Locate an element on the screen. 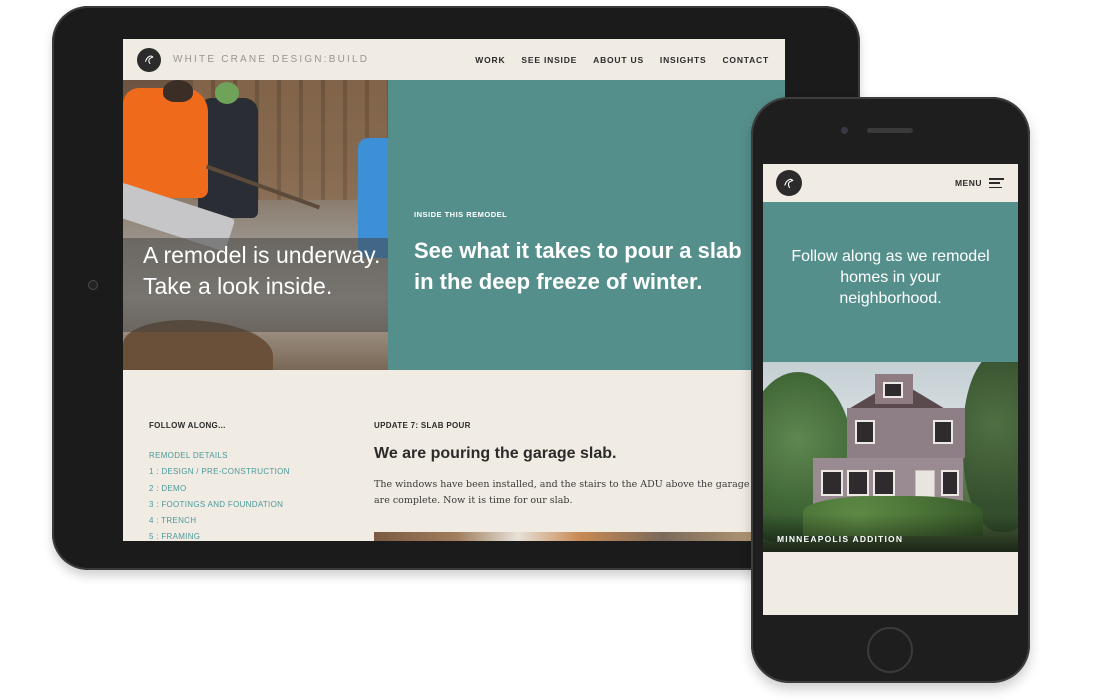  step-link-design: 1 : DESIGN / PRE-CONSTRUCTION is located at coordinates (249, 472).